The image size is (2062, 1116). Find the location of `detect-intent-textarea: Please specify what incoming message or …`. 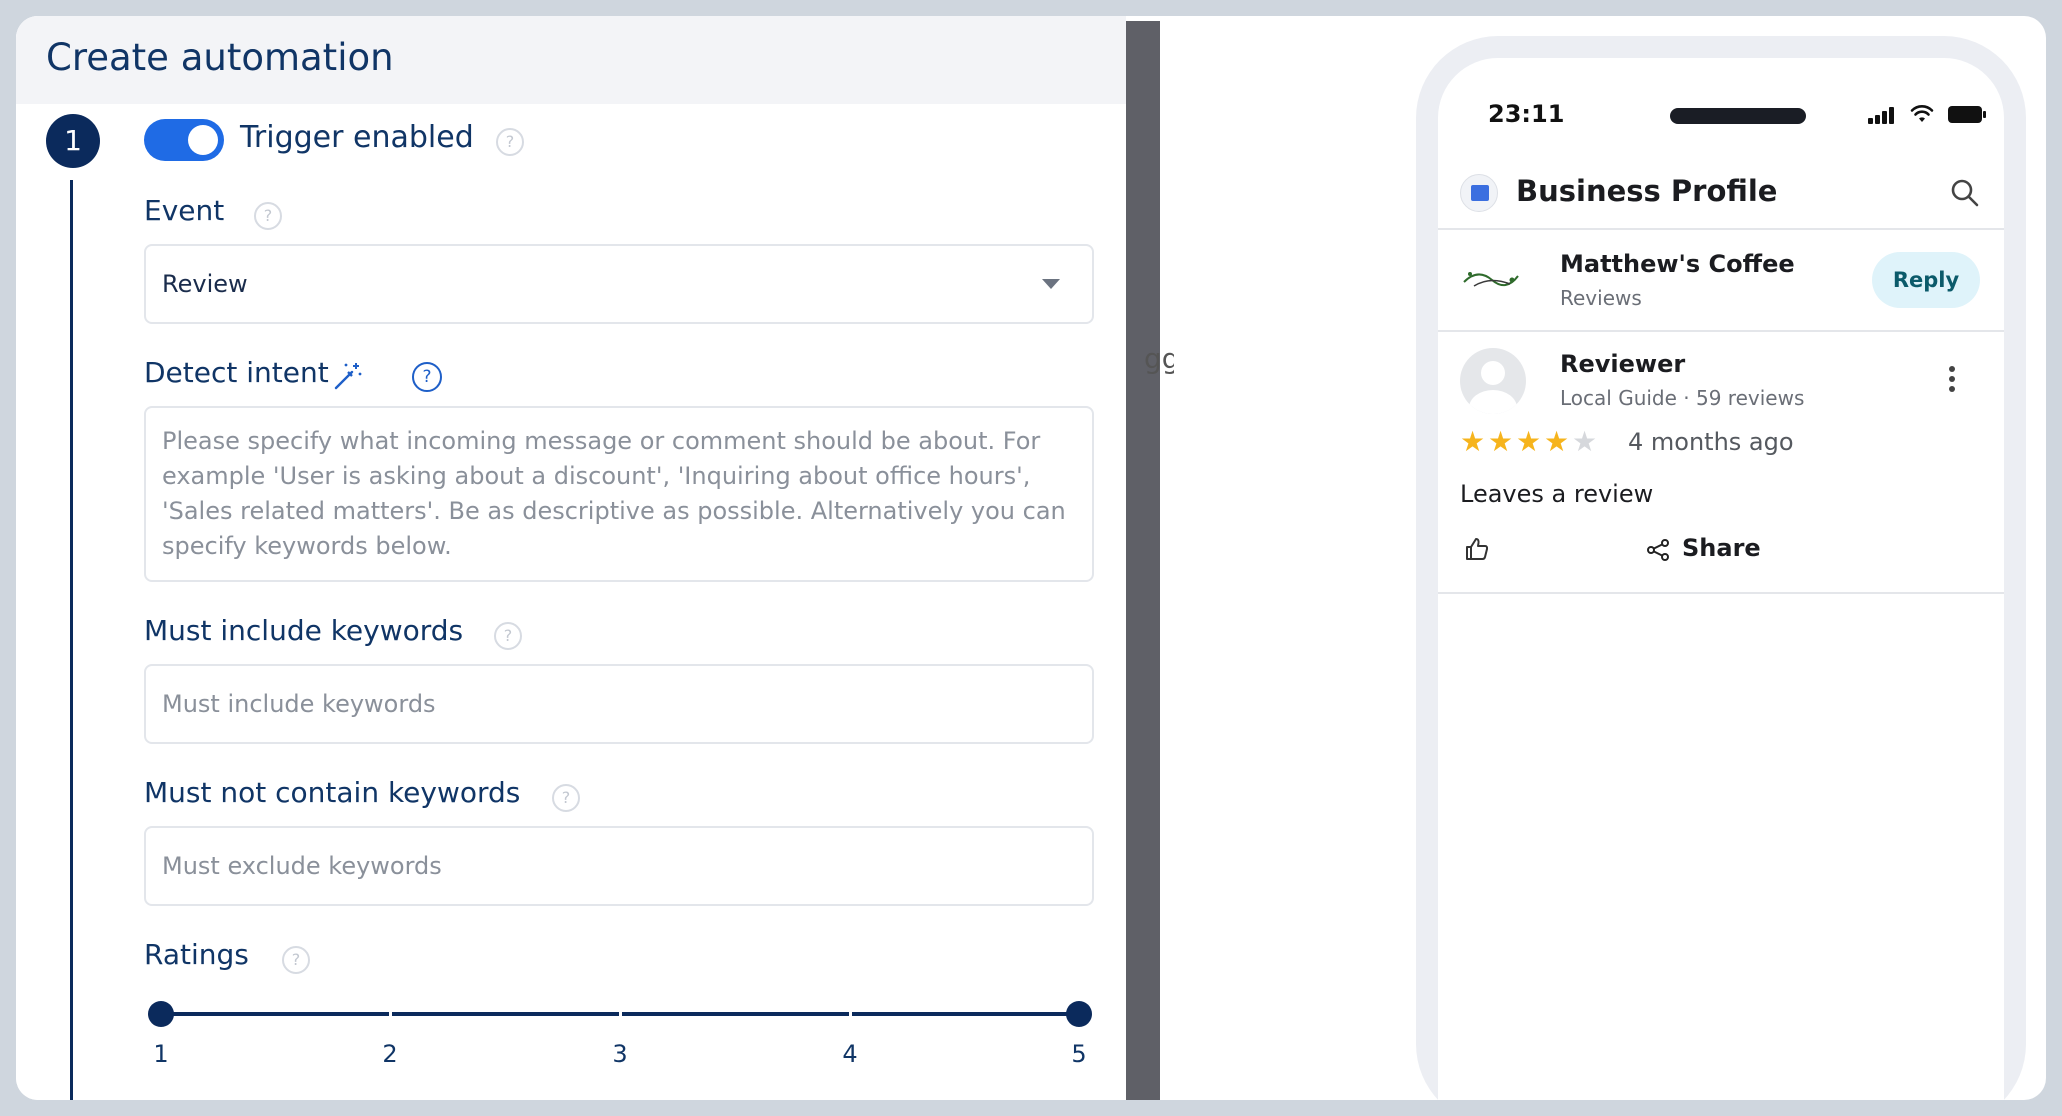

detect-intent-textarea: Please specify what incoming message or … is located at coordinates (619, 494).